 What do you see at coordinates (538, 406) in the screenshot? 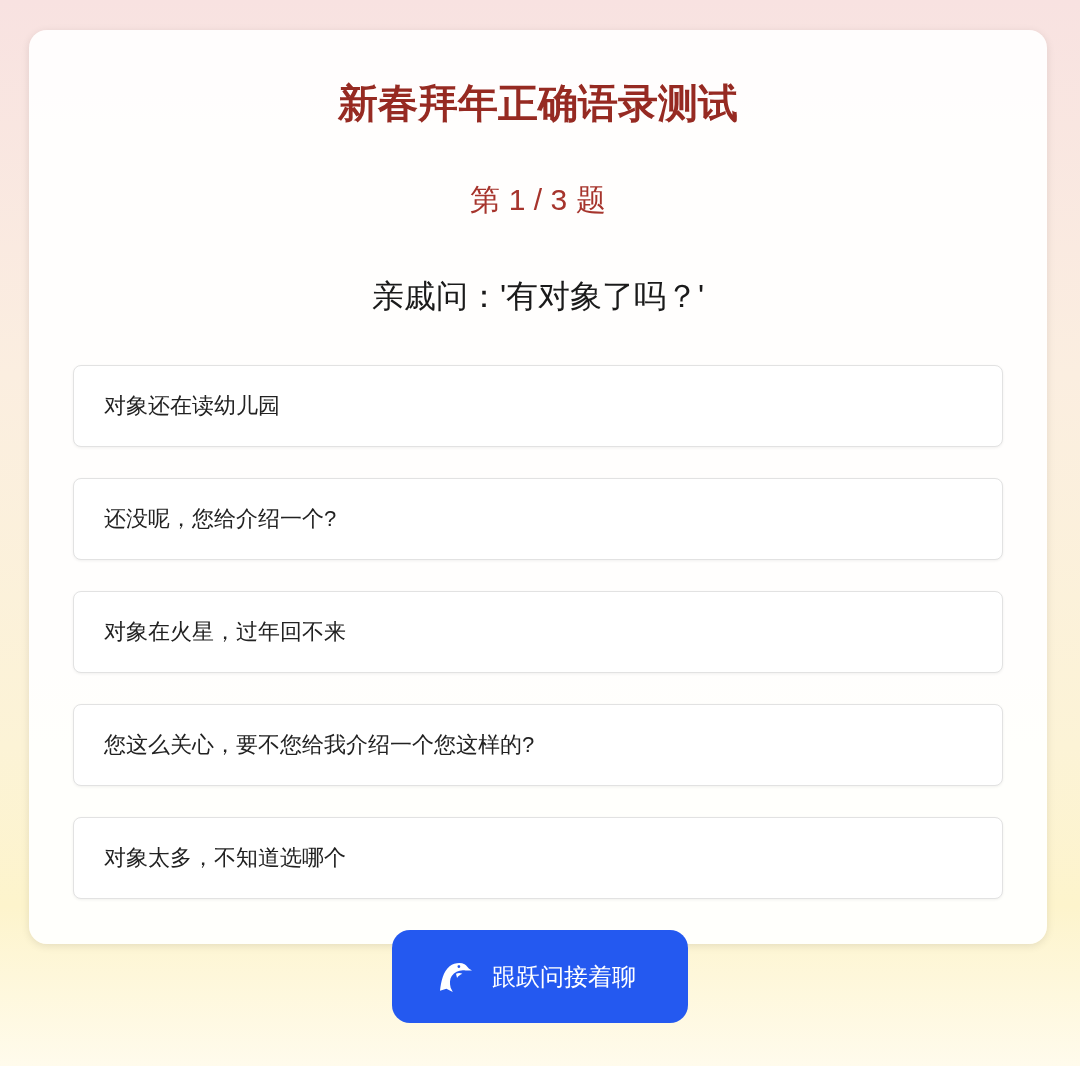
I see `answer-option: 对象还在读幼儿园` at bounding box center [538, 406].